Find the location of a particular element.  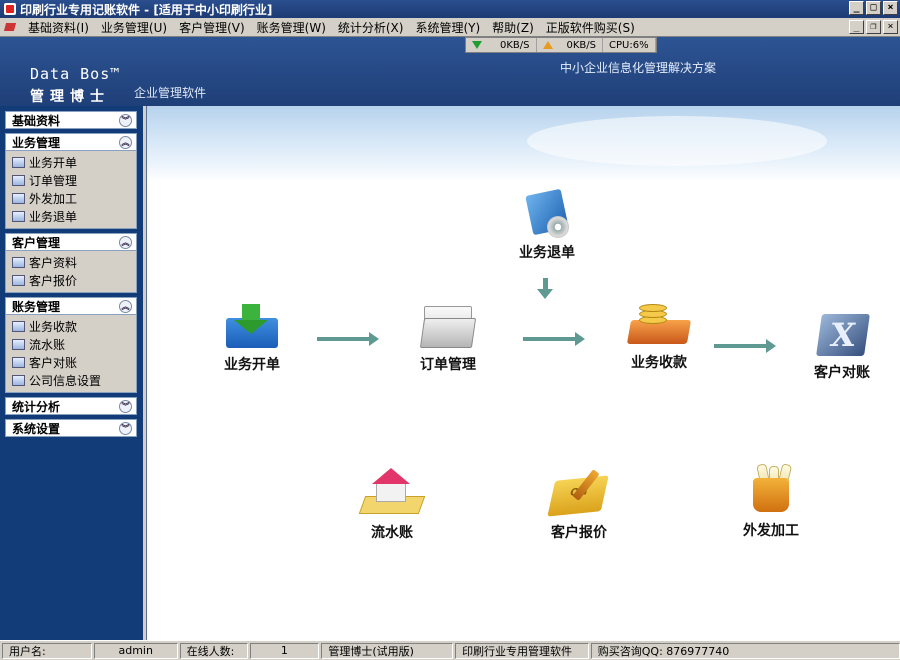

sidebar-group-customer: 客户管理 ︽ 客户资料 客户报价 is located at coordinates (71, 263).